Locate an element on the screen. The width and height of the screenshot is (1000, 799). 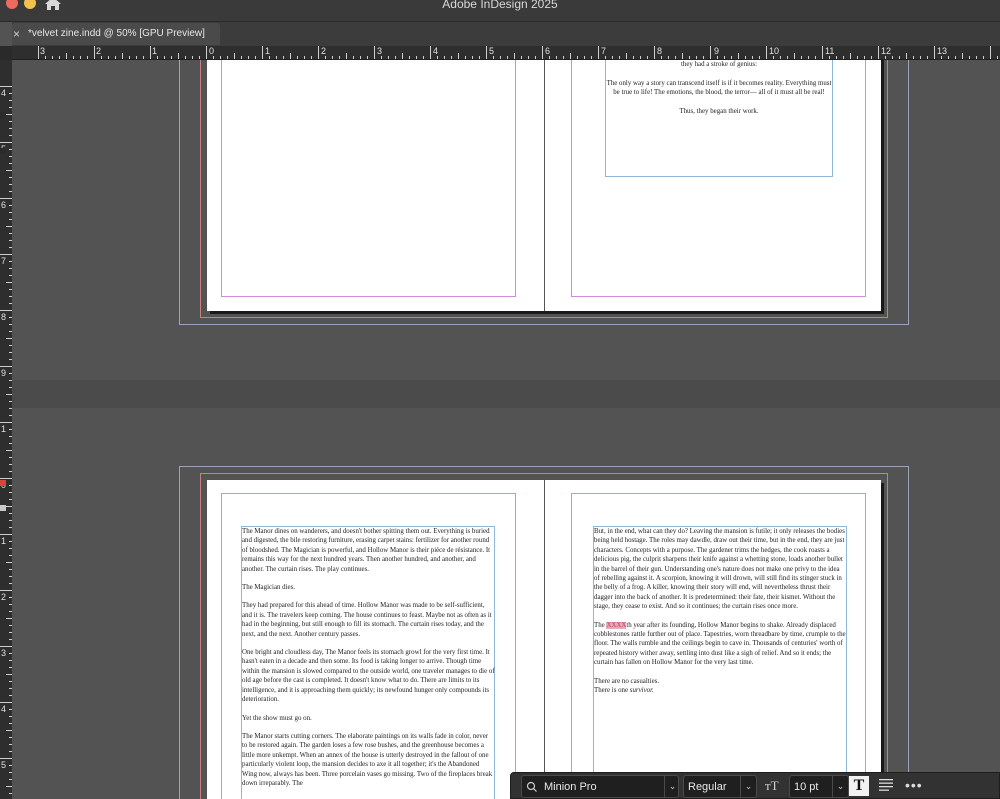
font-size-field: 10 pt ⌄ is located at coordinates (819, 786).